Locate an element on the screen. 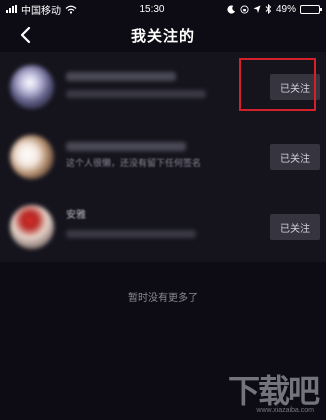 The width and height of the screenshot is (326, 420). status-bar: 中国移动 15:30 49% is located at coordinates (163, 9).